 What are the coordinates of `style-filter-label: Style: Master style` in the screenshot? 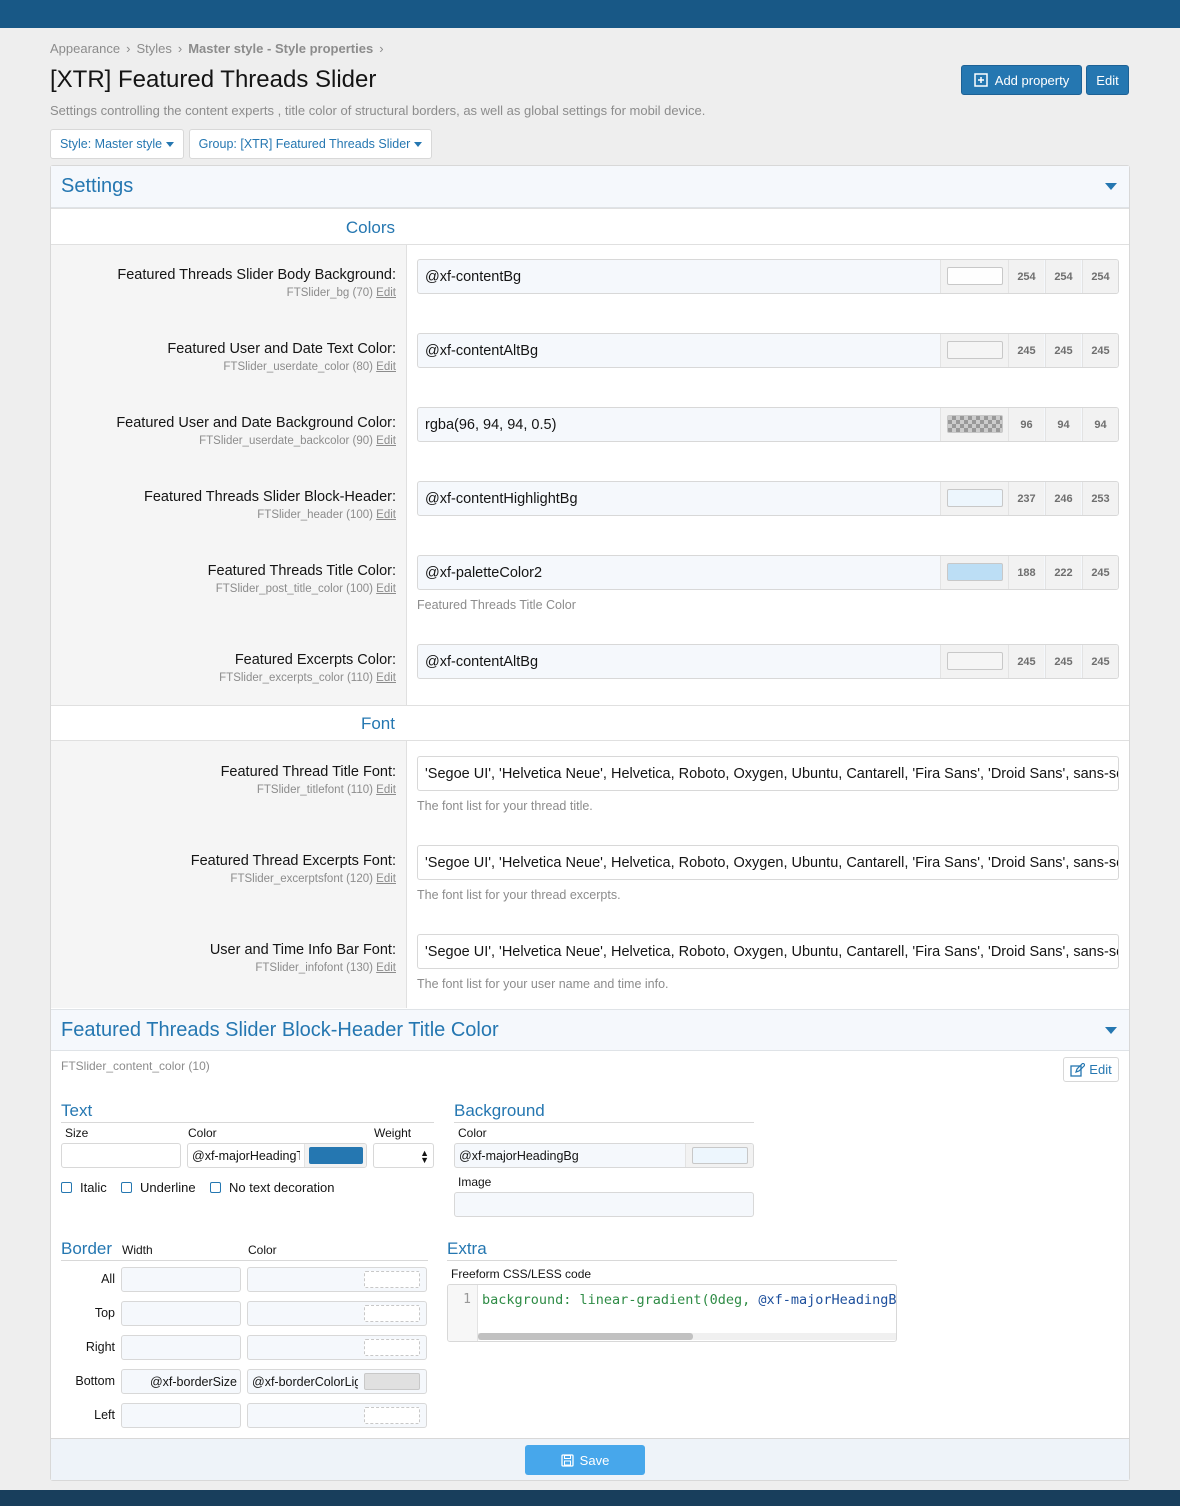 It's located at (111, 144).